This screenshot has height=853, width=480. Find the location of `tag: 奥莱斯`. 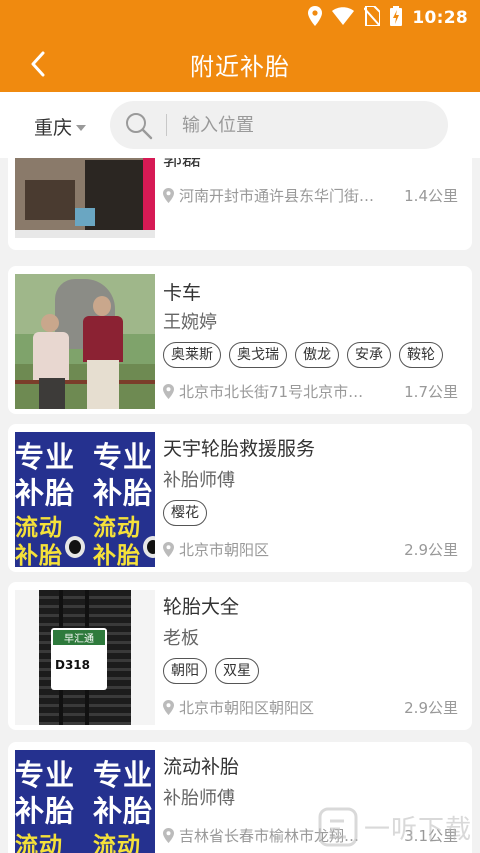

tag: 奥莱斯 is located at coordinates (192, 355).